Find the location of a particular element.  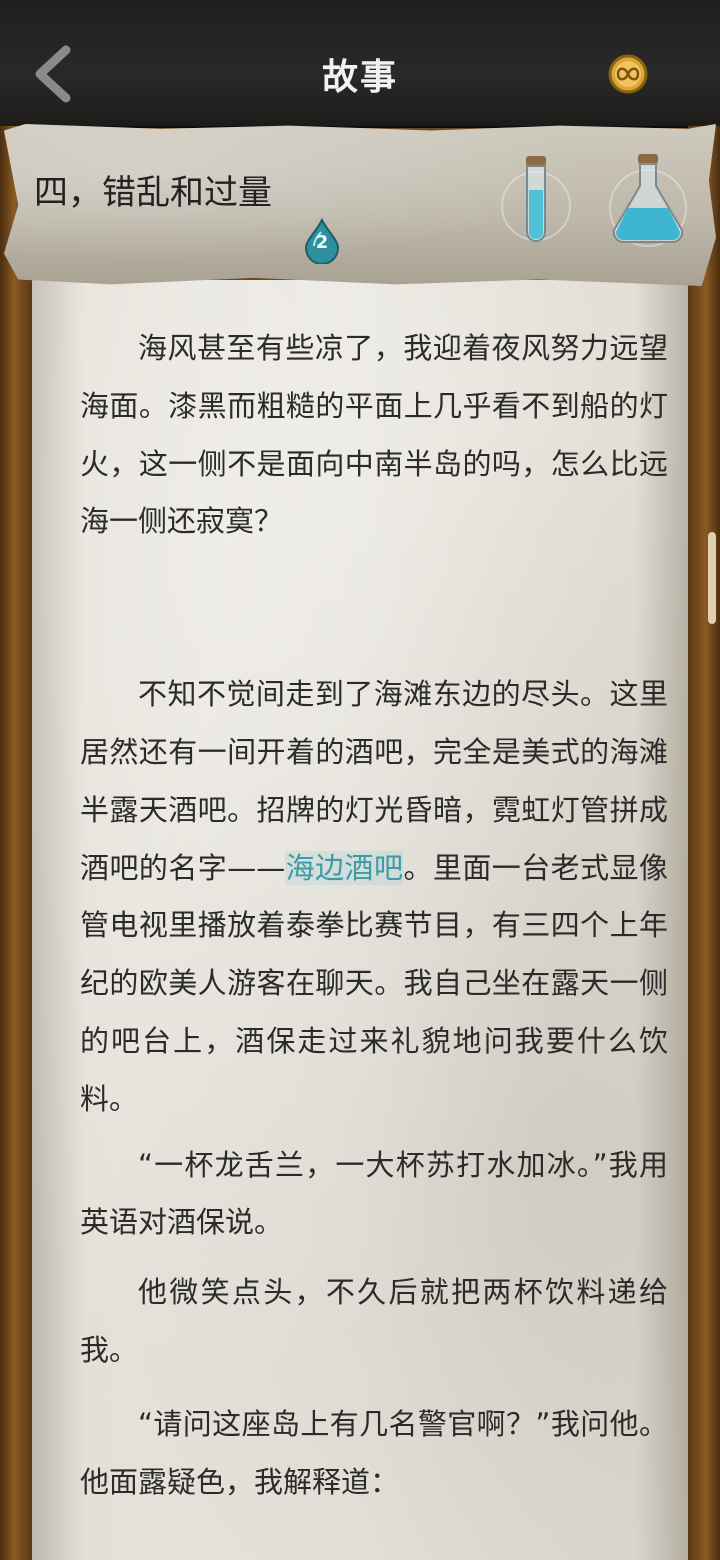

infinity-coin-button is located at coordinates (628, 74).